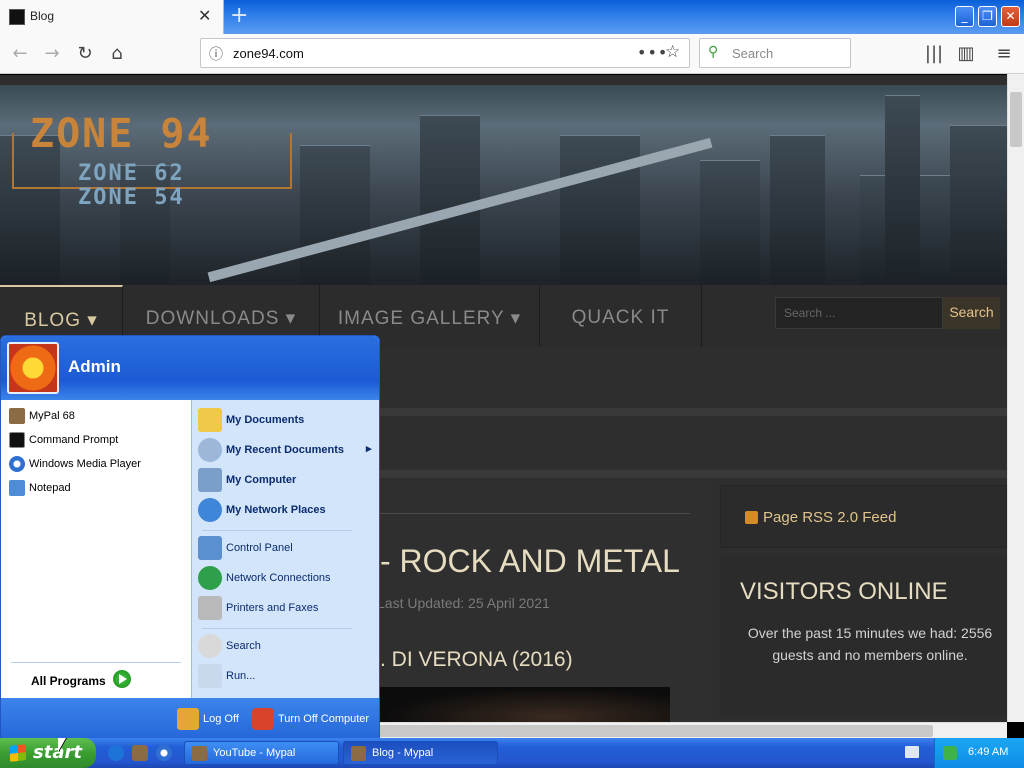 Image resolution: width=1024 pixels, height=768 pixels. I want to click on place-label: My Computer, so click(261, 479).